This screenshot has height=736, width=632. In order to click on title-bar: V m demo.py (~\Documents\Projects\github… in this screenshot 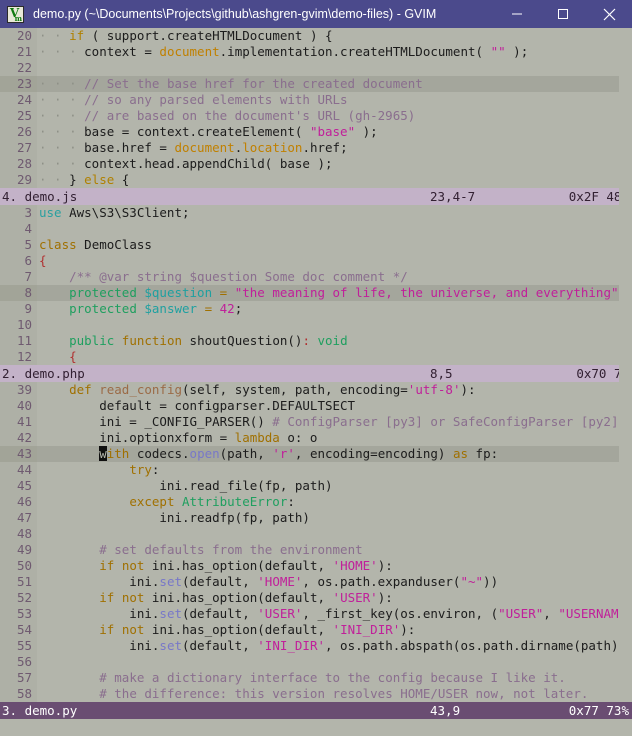, I will do `click(316, 14)`.